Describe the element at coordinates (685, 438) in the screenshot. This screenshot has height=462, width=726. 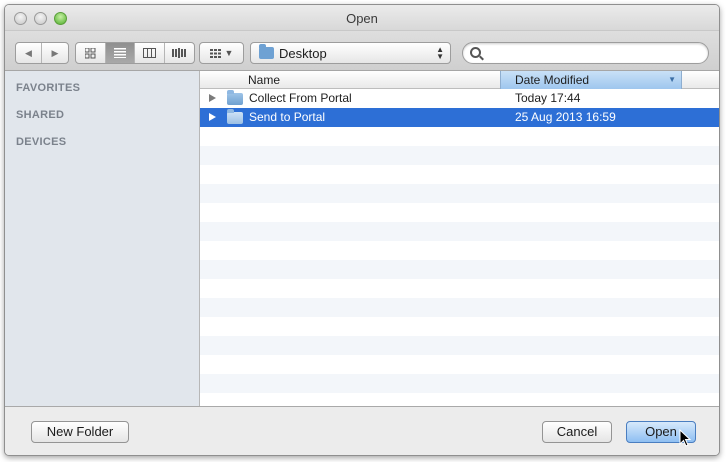
I see `mouse-pointer-icon` at that location.